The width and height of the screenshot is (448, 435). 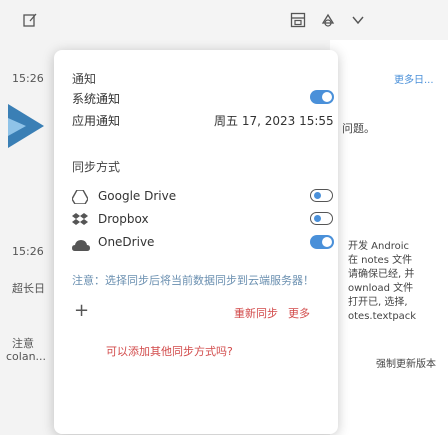 I want to click on dropbox-label: Dropbox, so click(x=123, y=219).